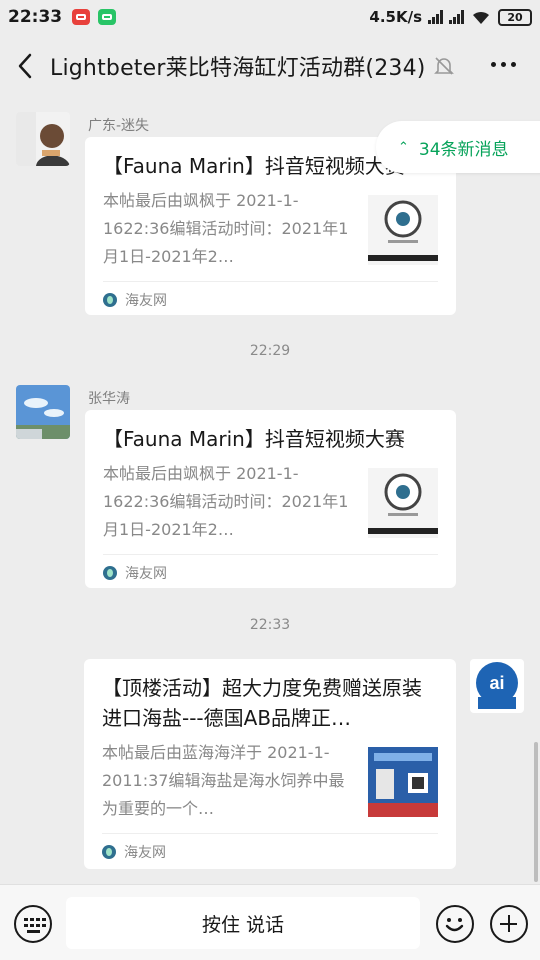  I want to click on timestamp: 22:33, so click(270, 625).